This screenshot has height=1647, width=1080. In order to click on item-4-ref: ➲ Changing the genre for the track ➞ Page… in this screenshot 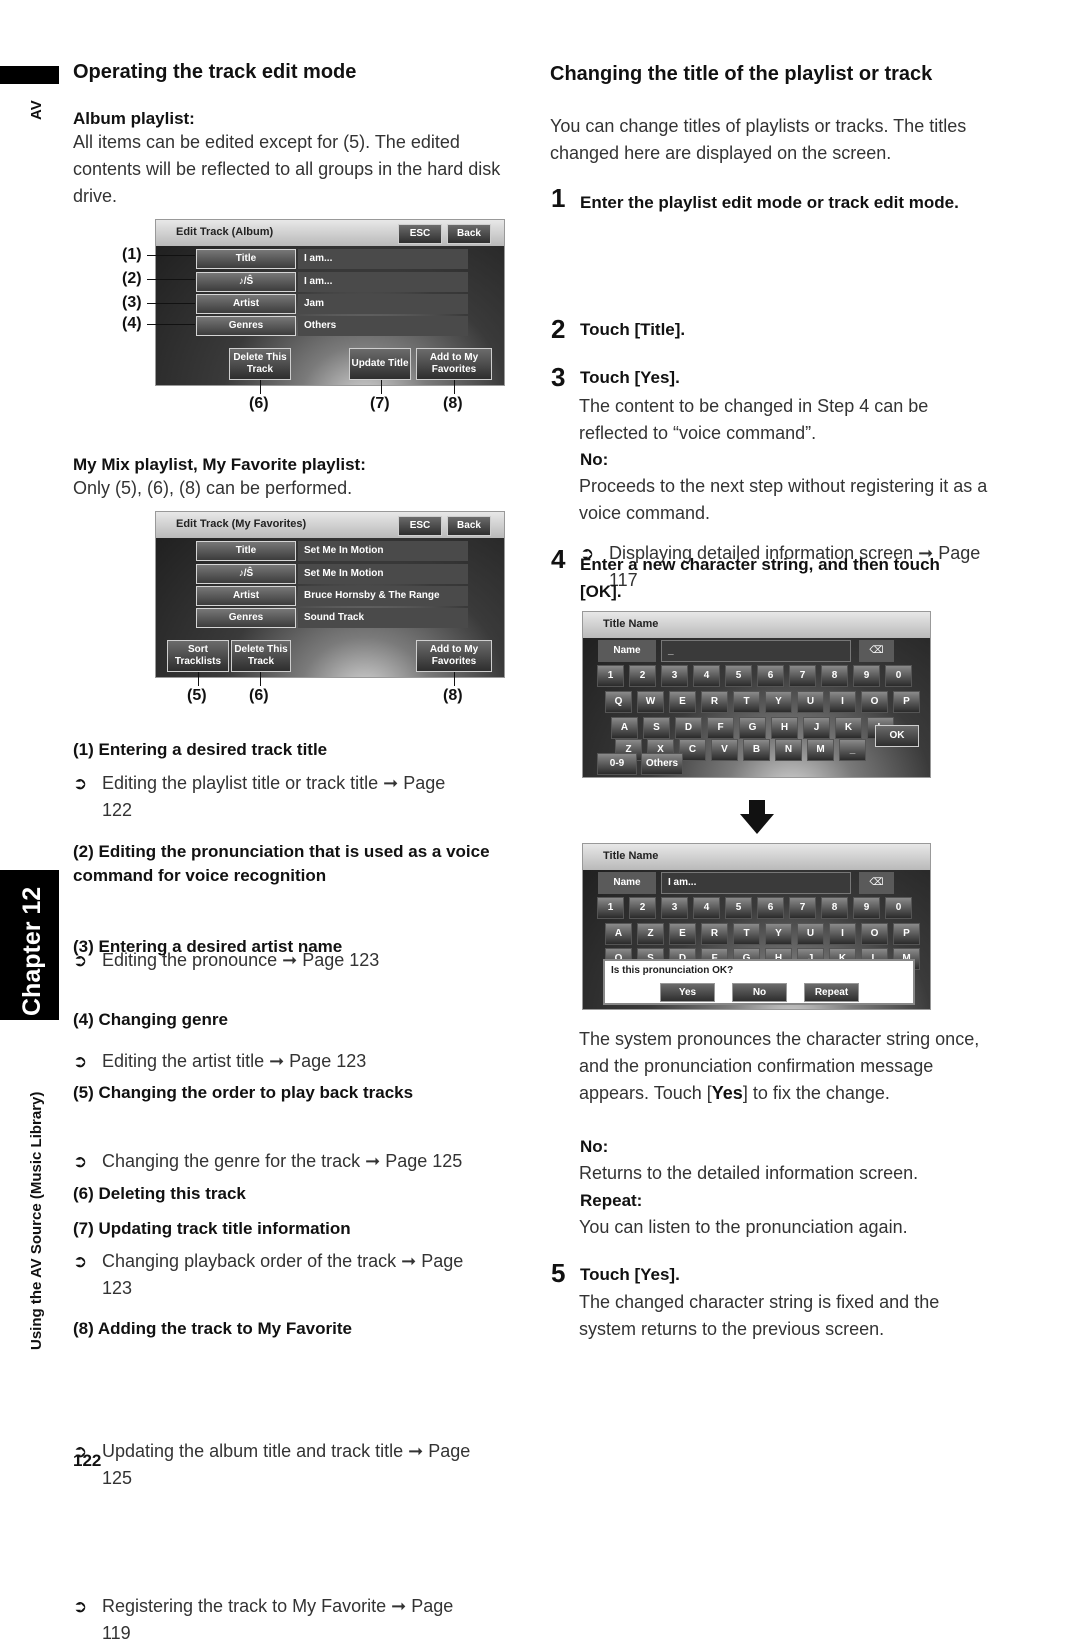, I will do `click(298, 1161)`.